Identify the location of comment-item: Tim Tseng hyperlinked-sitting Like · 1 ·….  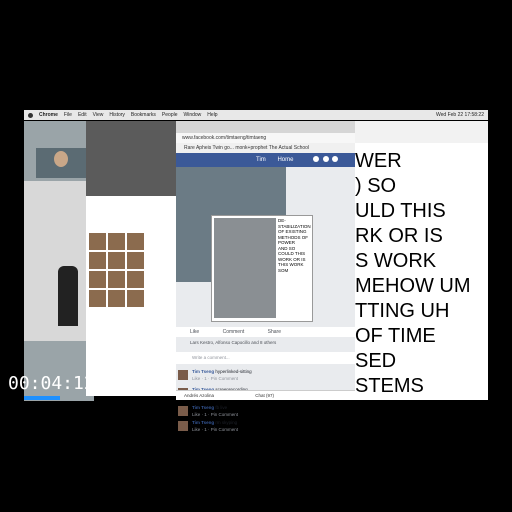
(268, 378).